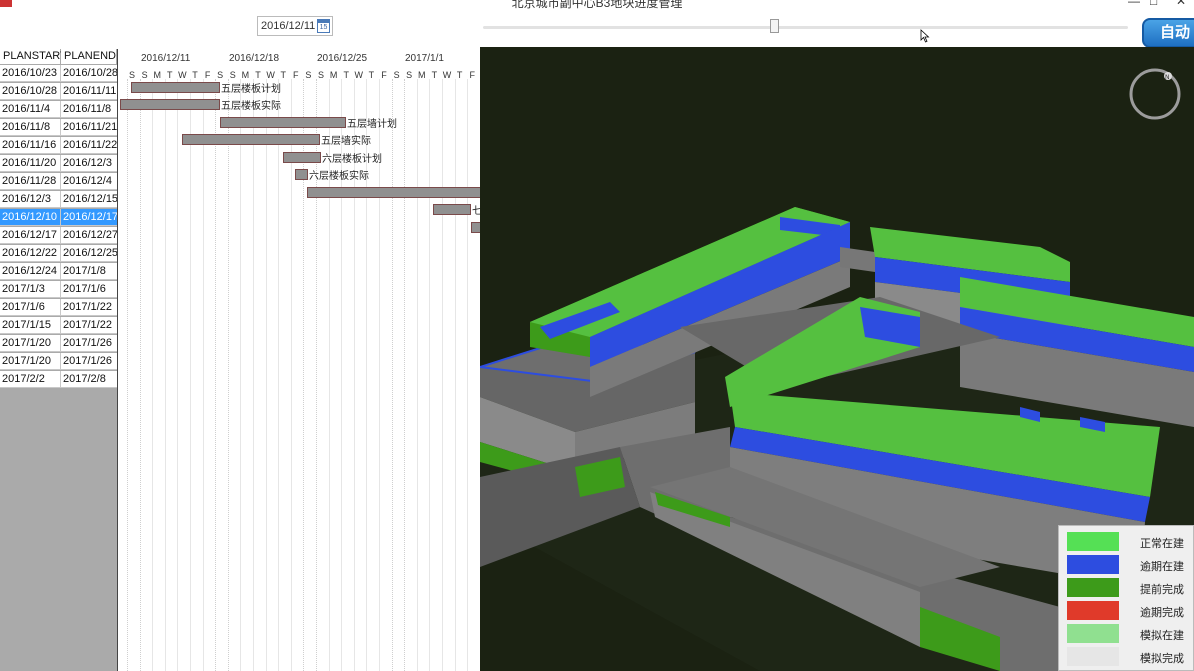  I want to click on title-bar: 北京城市副中心B3地块进度管理 — □ ✕, so click(597, 6).